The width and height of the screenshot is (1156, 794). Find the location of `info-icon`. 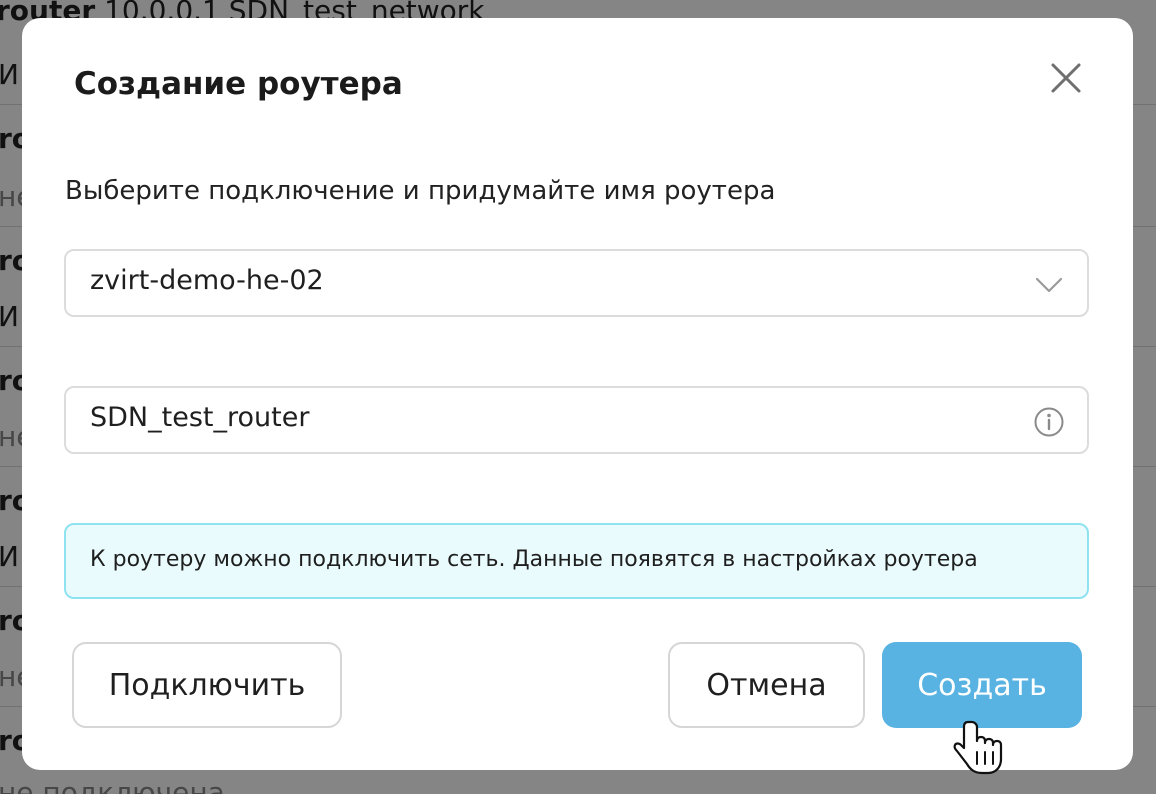

info-icon is located at coordinates (1049, 422).